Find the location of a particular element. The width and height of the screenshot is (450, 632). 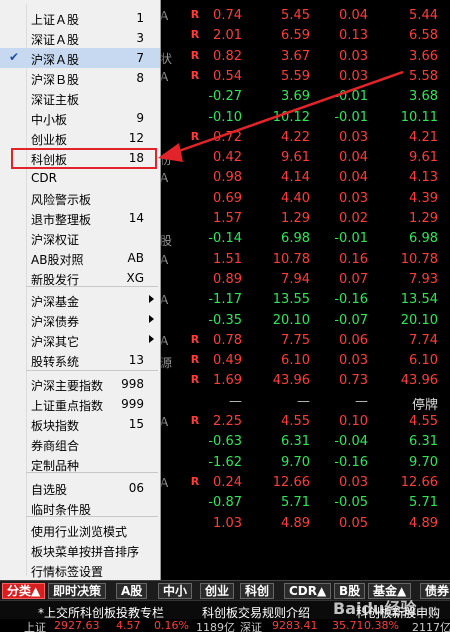

bid-cell: 43.96 is located at coordinates (419, 381).